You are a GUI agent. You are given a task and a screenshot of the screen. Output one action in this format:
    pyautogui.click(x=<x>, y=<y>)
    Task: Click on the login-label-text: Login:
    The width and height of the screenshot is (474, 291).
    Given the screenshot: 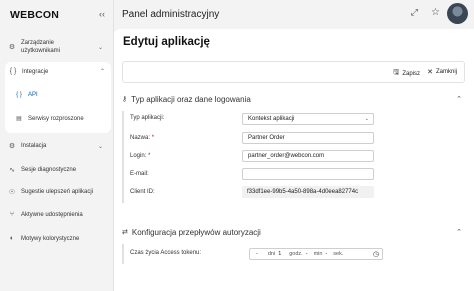 What is the action you would take?
    pyautogui.click(x=138, y=156)
    